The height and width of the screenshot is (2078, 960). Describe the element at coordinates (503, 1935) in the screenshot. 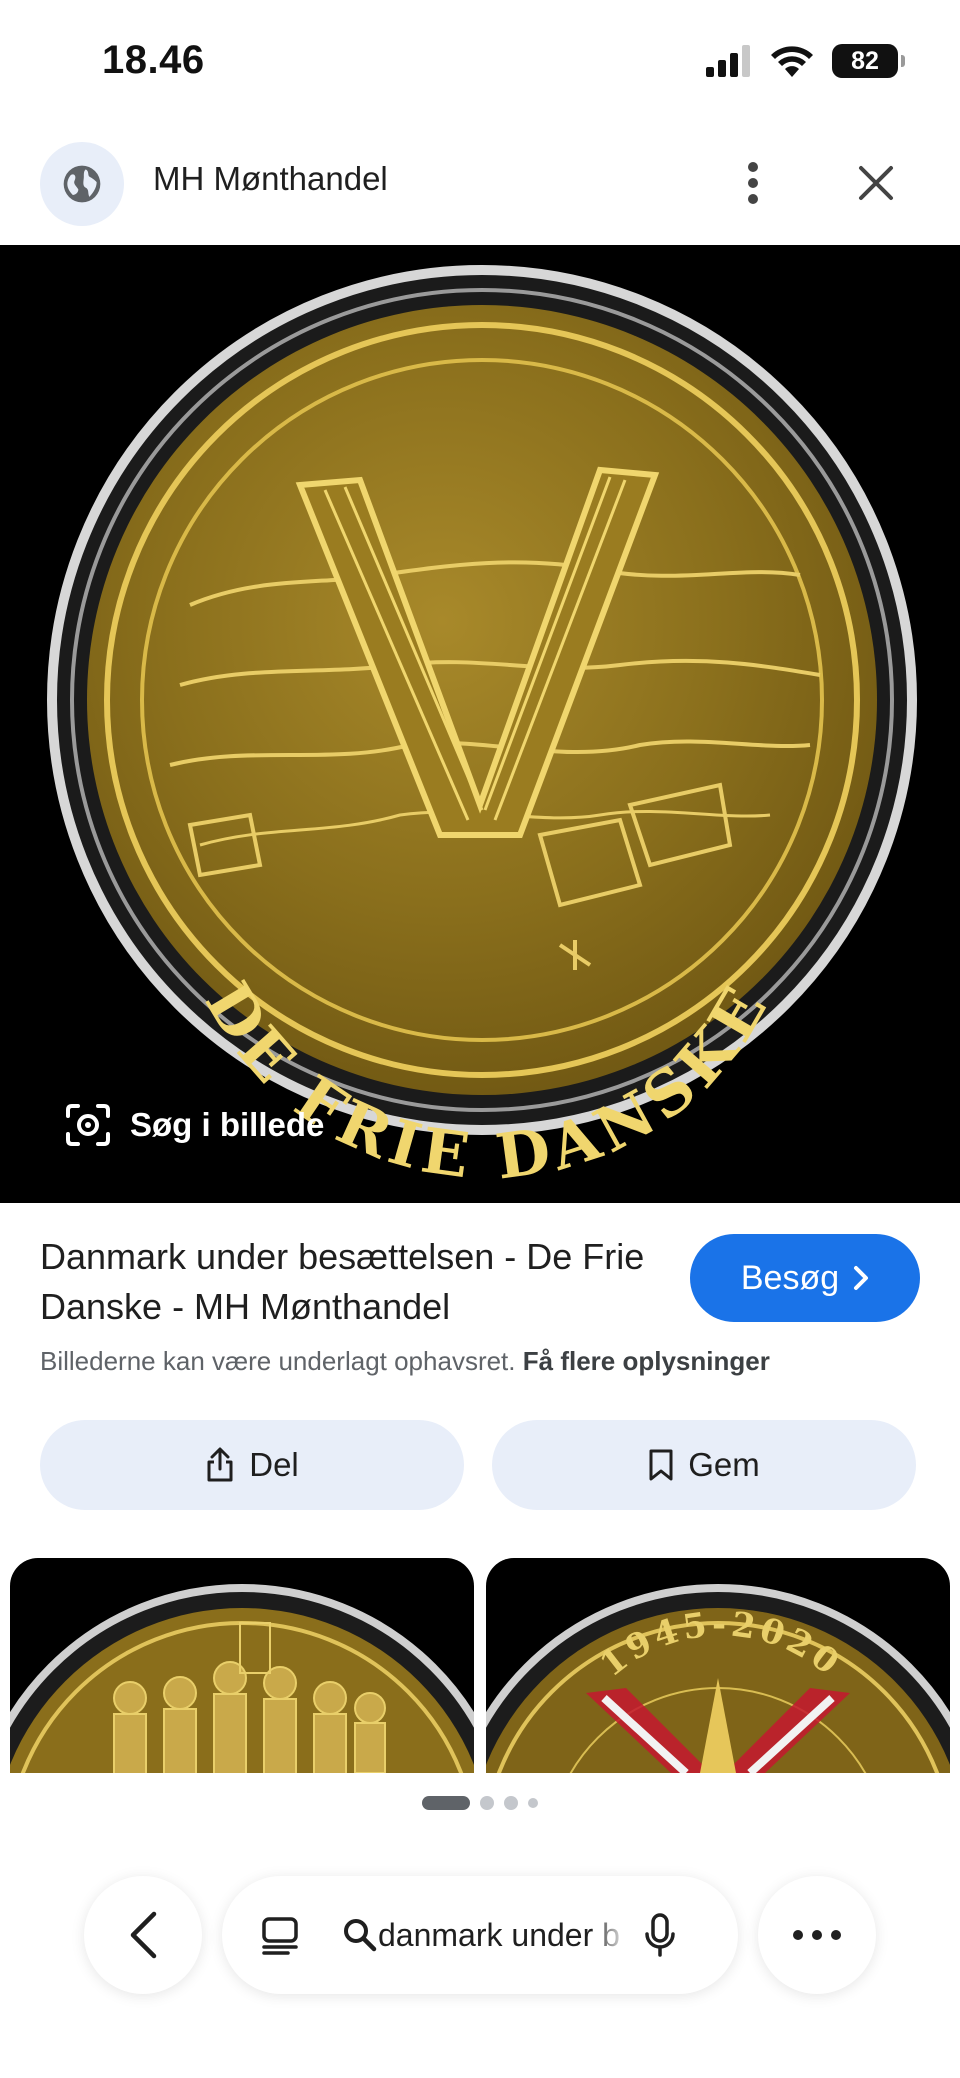

I see `search-query: danmark under b` at that location.